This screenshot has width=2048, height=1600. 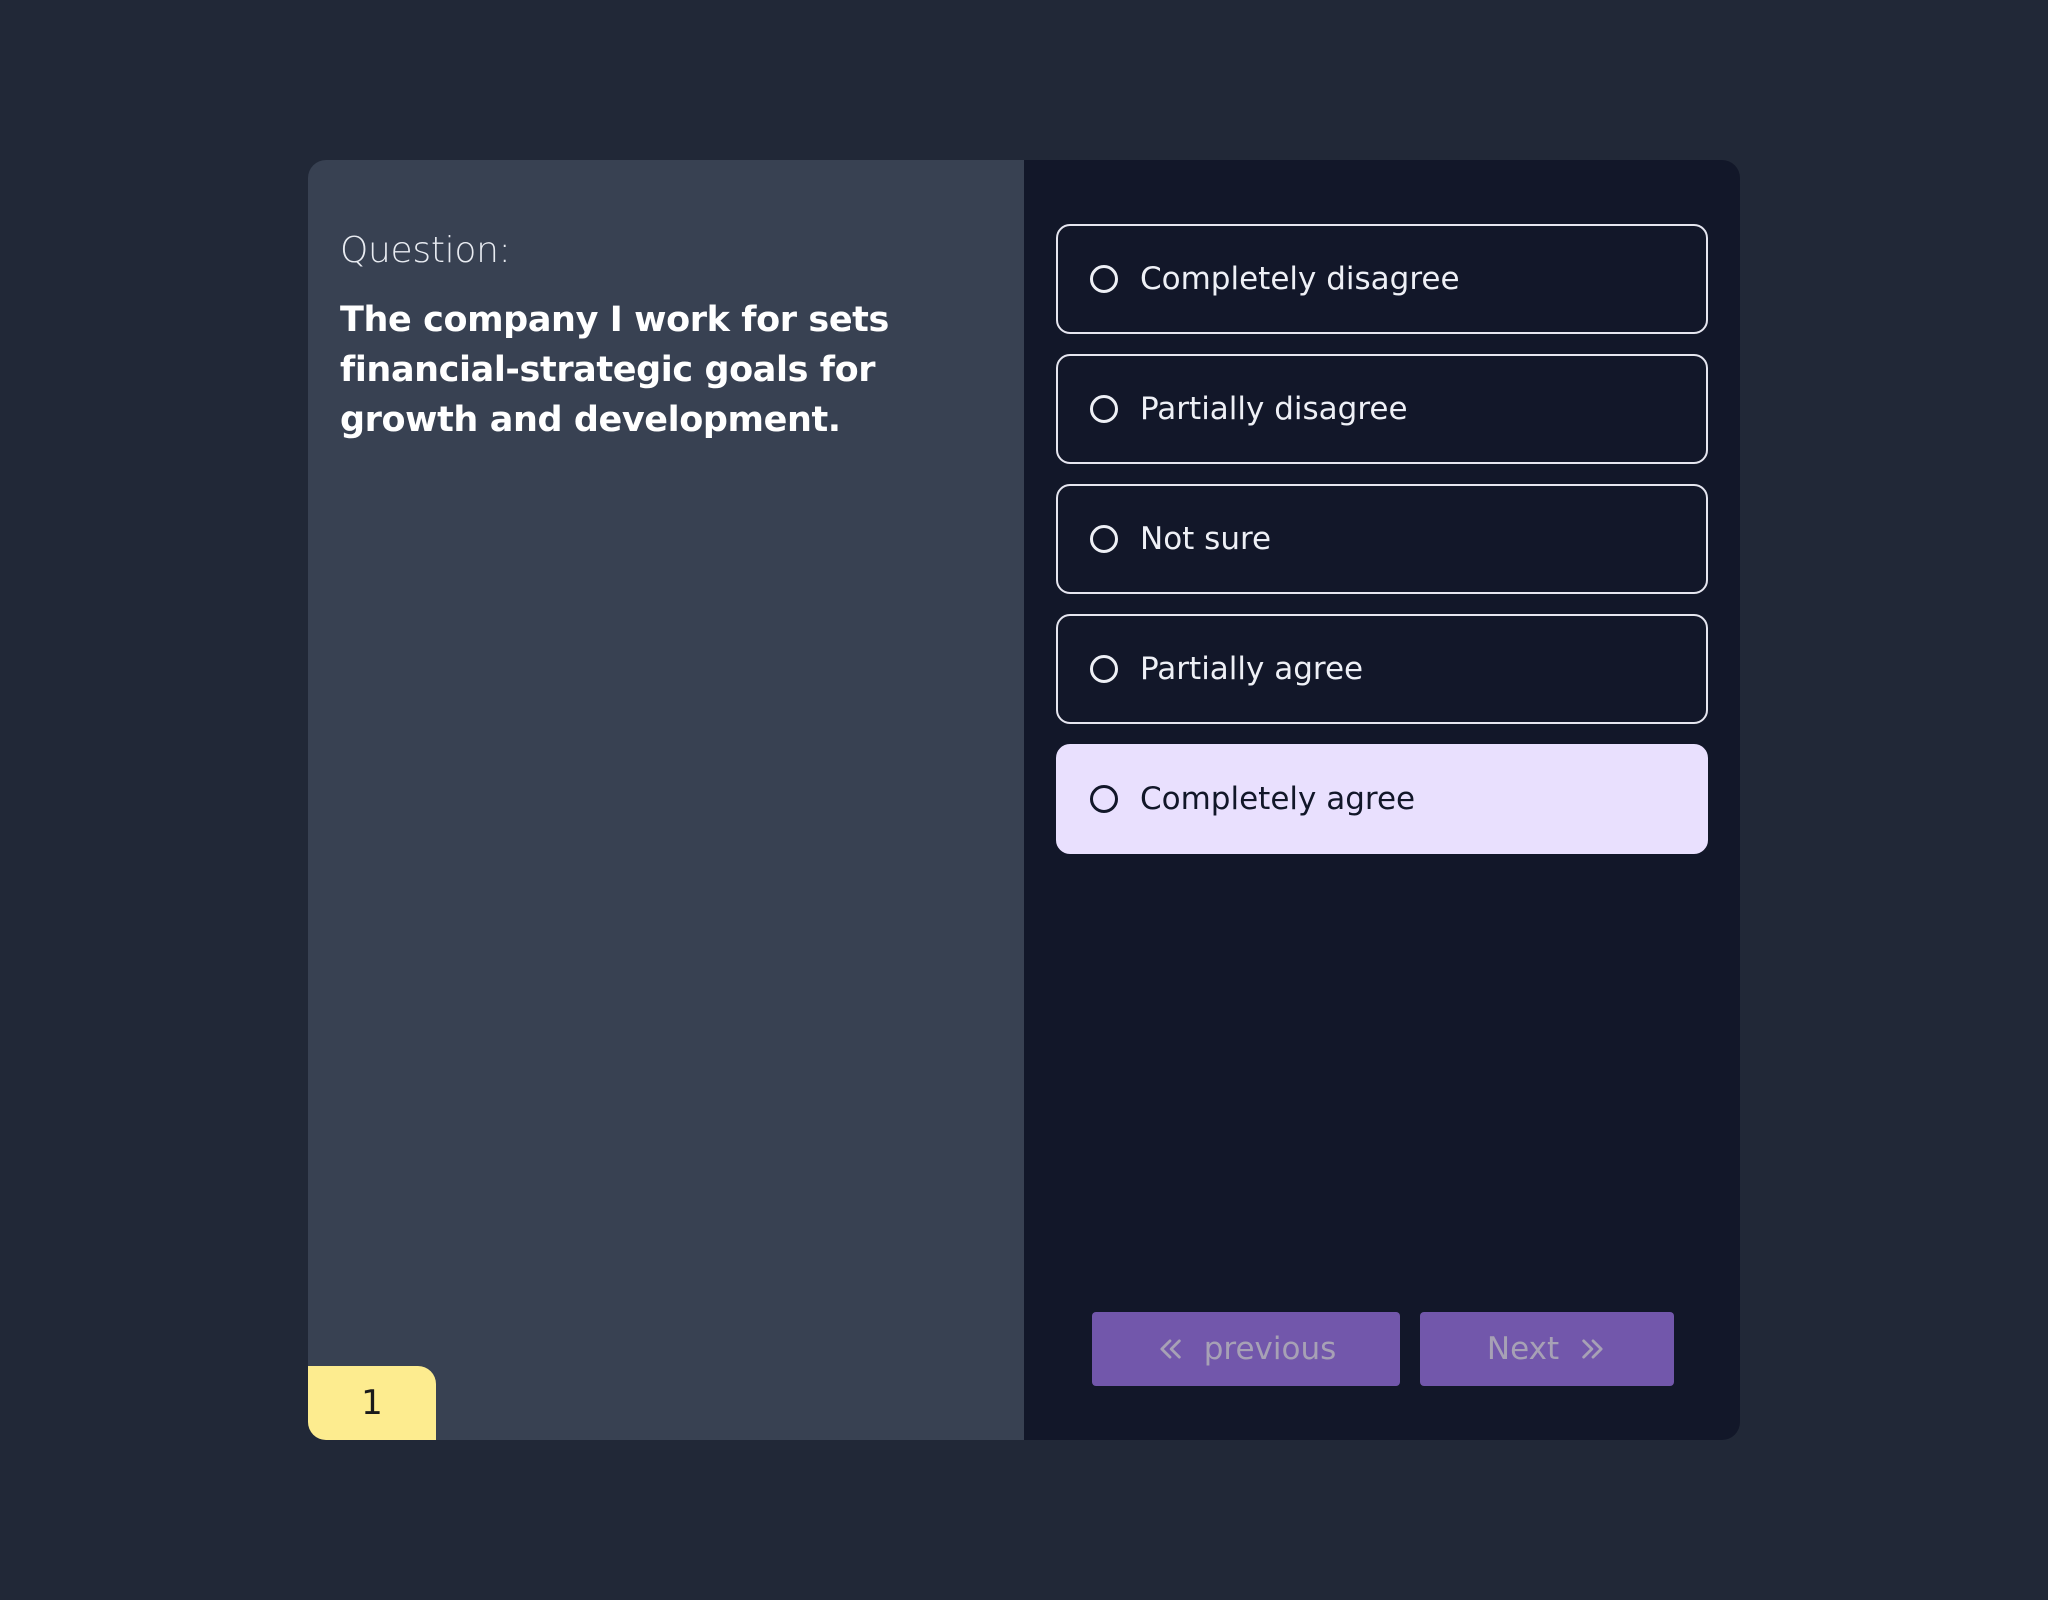 I want to click on option-not-sure: Not sure, so click(x=1382, y=539).